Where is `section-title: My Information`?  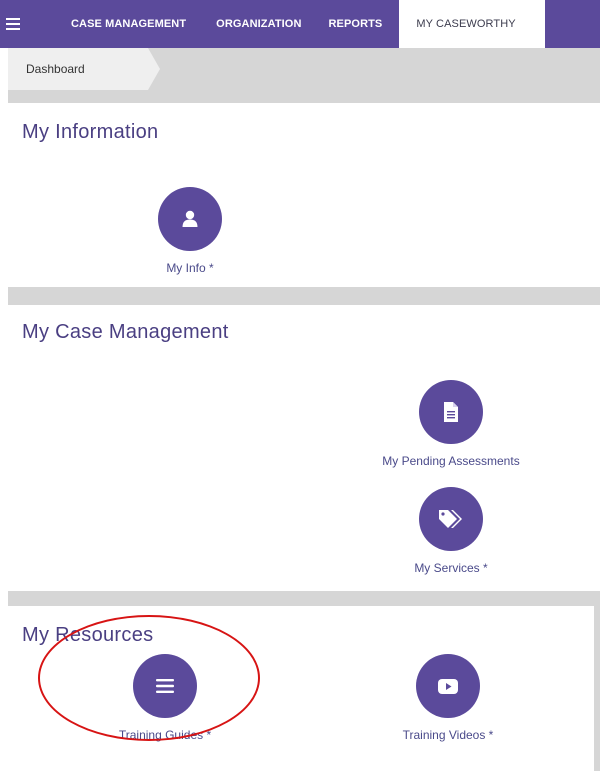 section-title: My Information is located at coordinates (90, 132).